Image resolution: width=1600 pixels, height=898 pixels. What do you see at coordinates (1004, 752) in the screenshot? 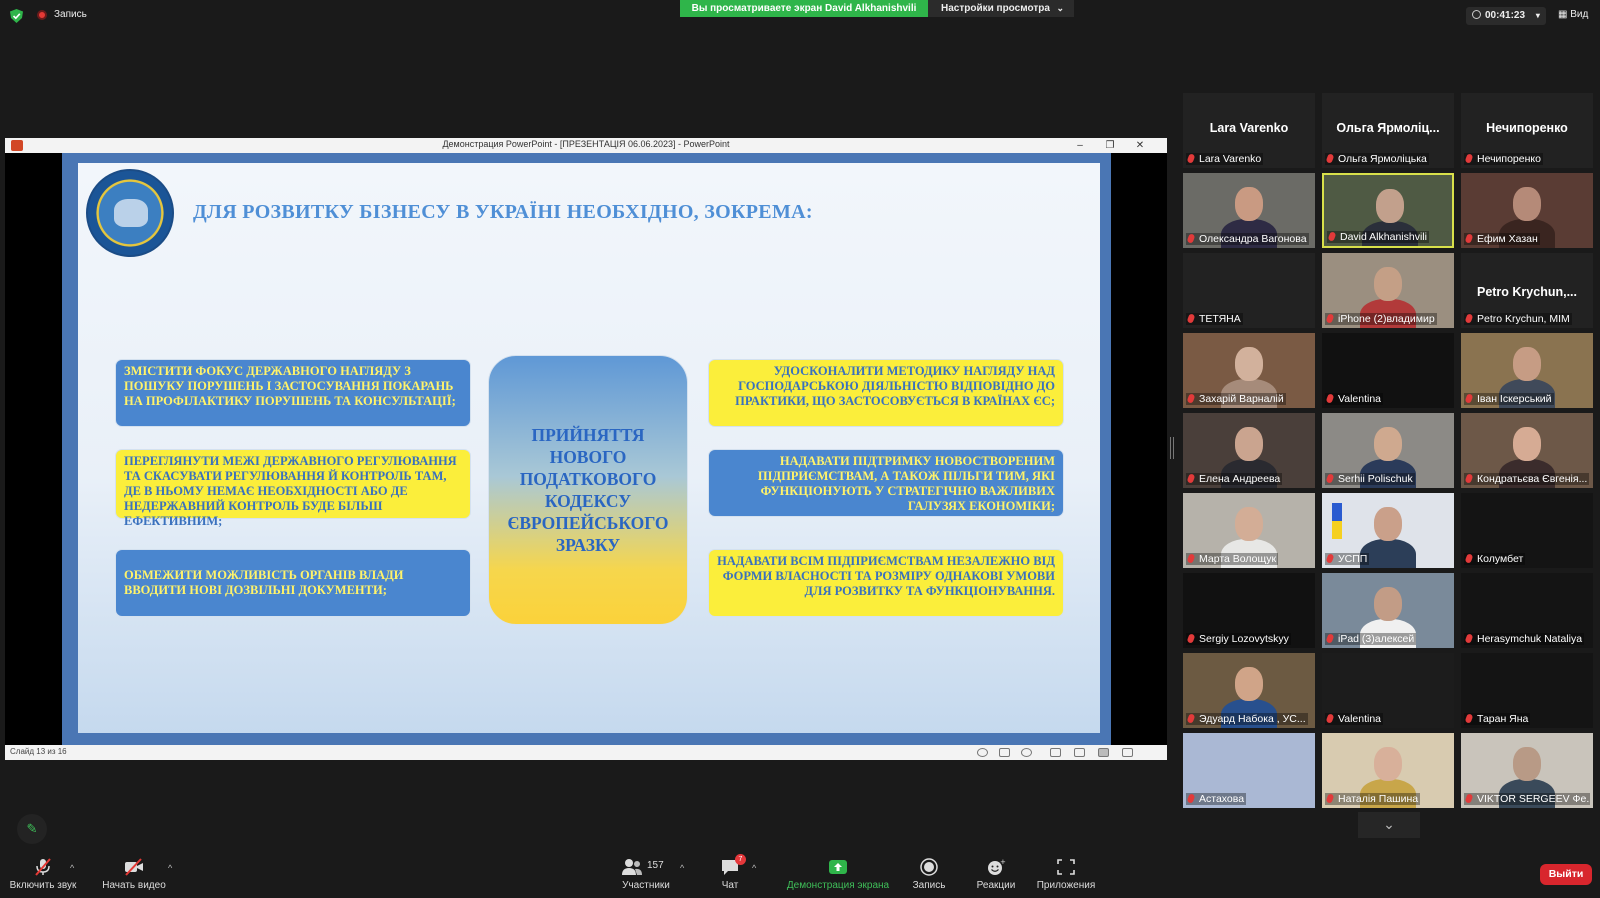
I see `slide-menu-icon` at bounding box center [1004, 752].